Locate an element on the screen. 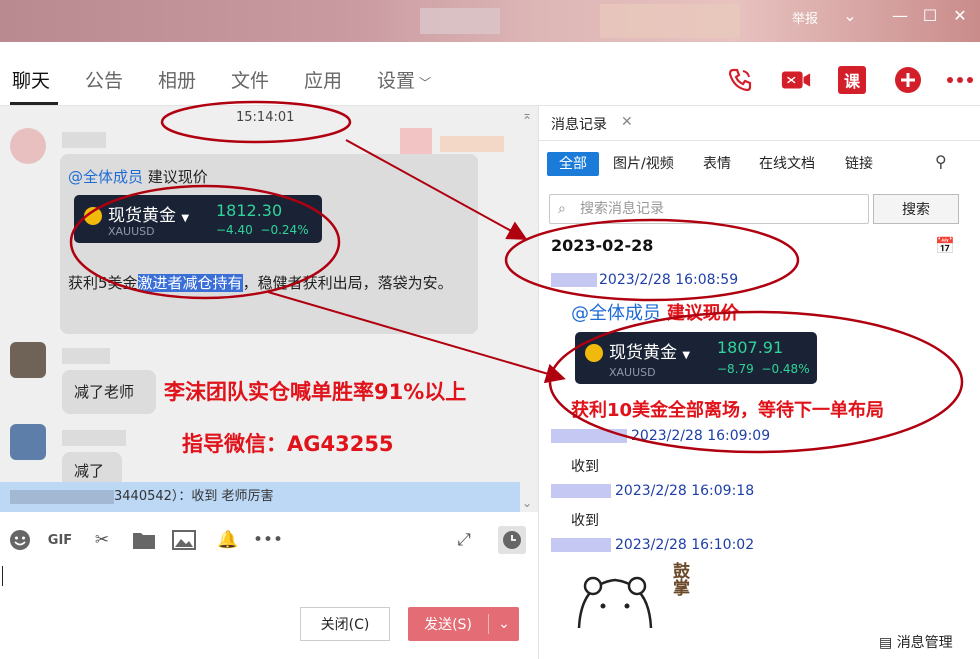 This screenshot has height=659, width=980. history-icon is located at coordinates (512, 540).